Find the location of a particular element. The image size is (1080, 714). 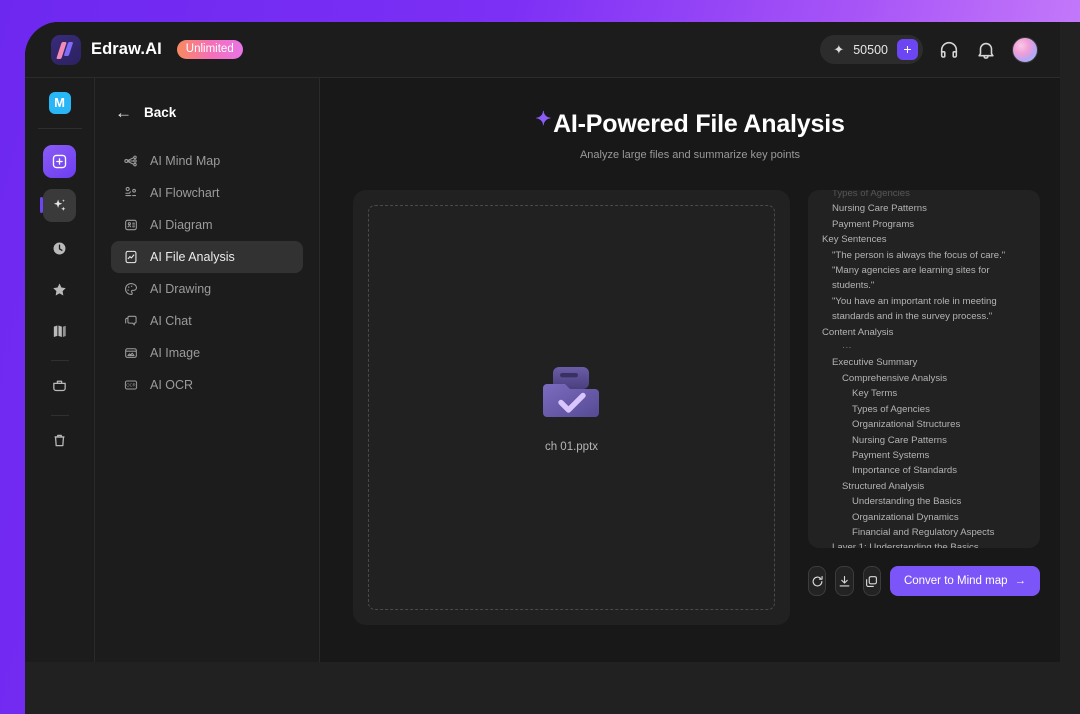

rail-recent-button is located at coordinates (60, 248).